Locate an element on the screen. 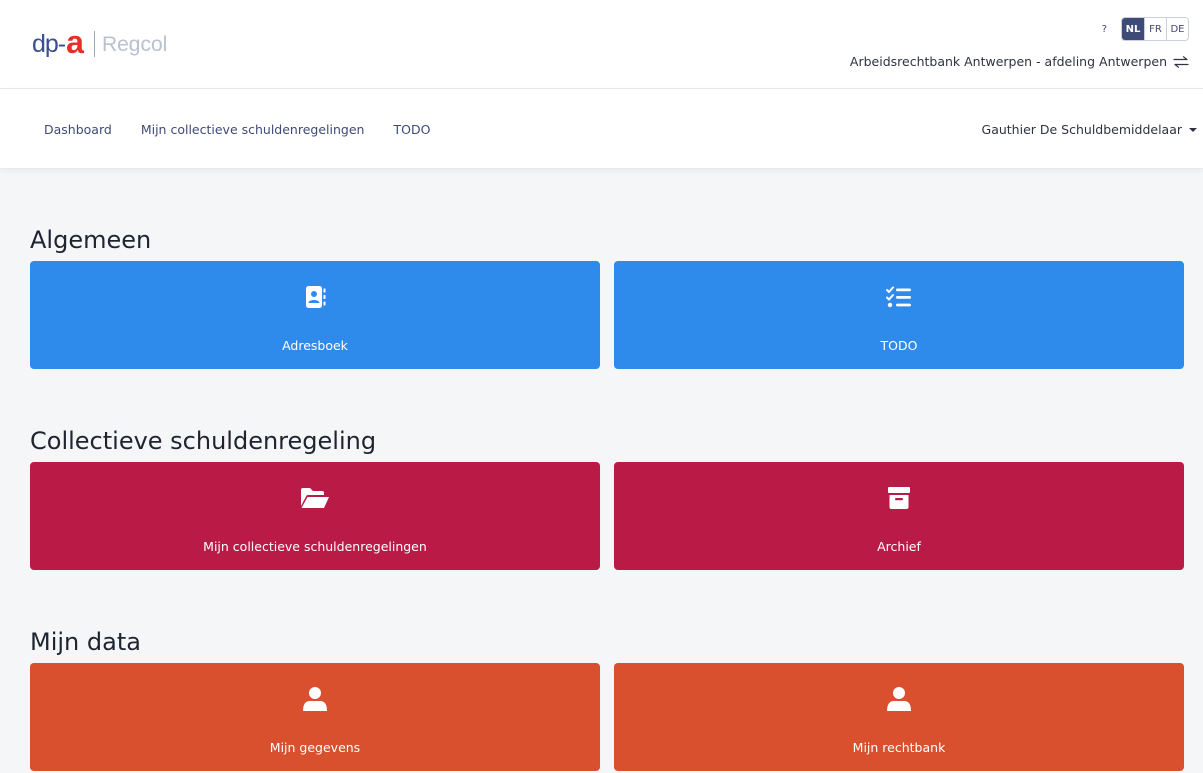  lang-button-nl: NL is located at coordinates (1133, 29).